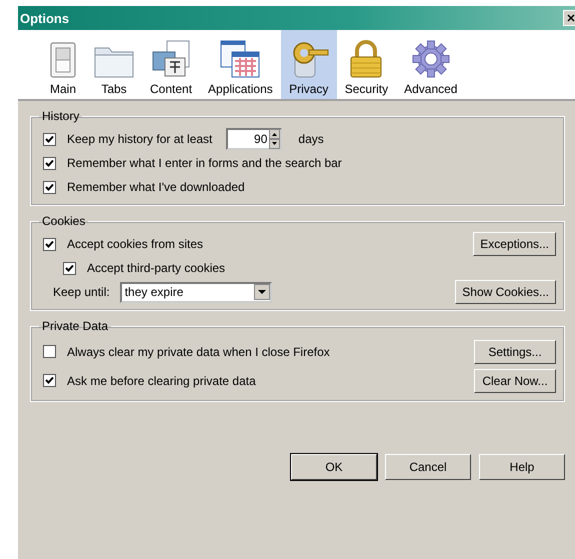 This screenshot has height=559, width=575. Describe the element at coordinates (156, 268) in the screenshot. I see `checkbox-label: Accept third-party cookies` at that location.